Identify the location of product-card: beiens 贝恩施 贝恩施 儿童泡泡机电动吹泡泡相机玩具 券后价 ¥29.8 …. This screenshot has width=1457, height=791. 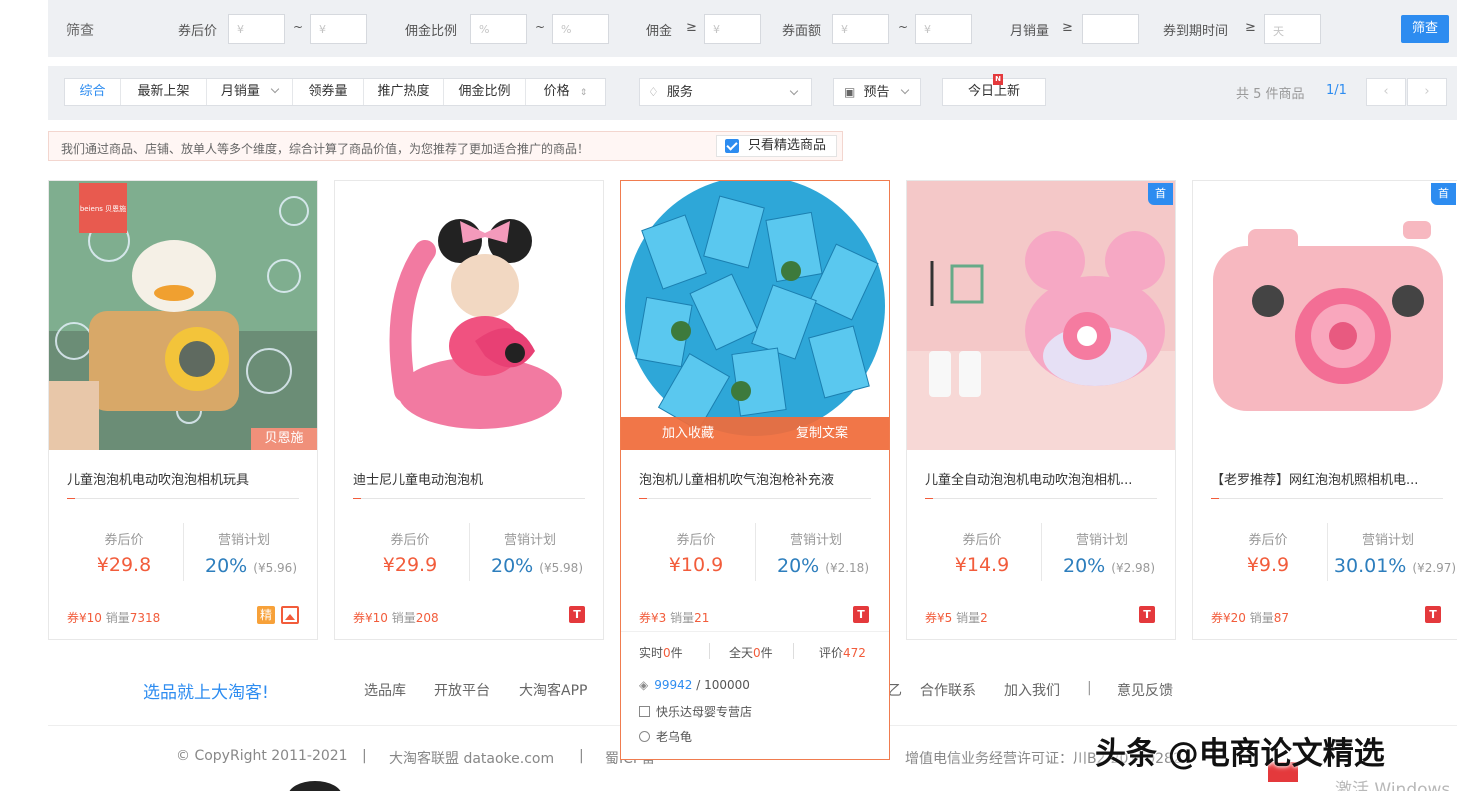
(183, 410).